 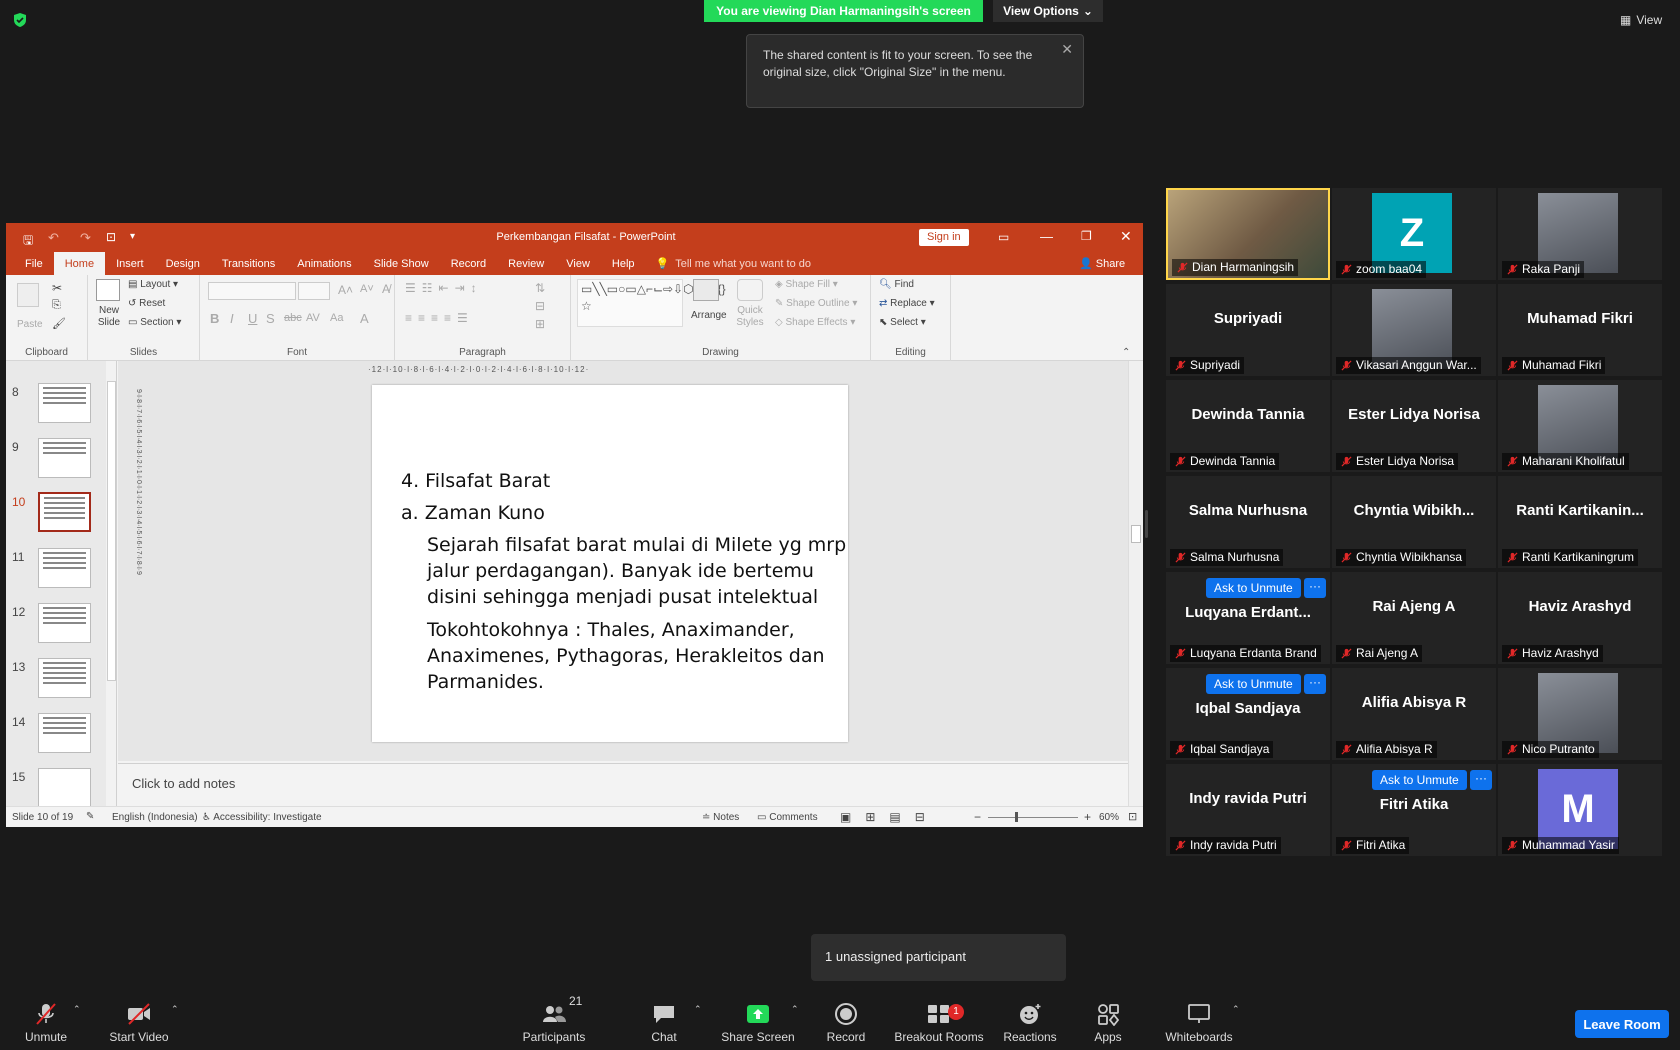 What do you see at coordinates (183, 263) in the screenshot?
I see `tab-design: Design` at bounding box center [183, 263].